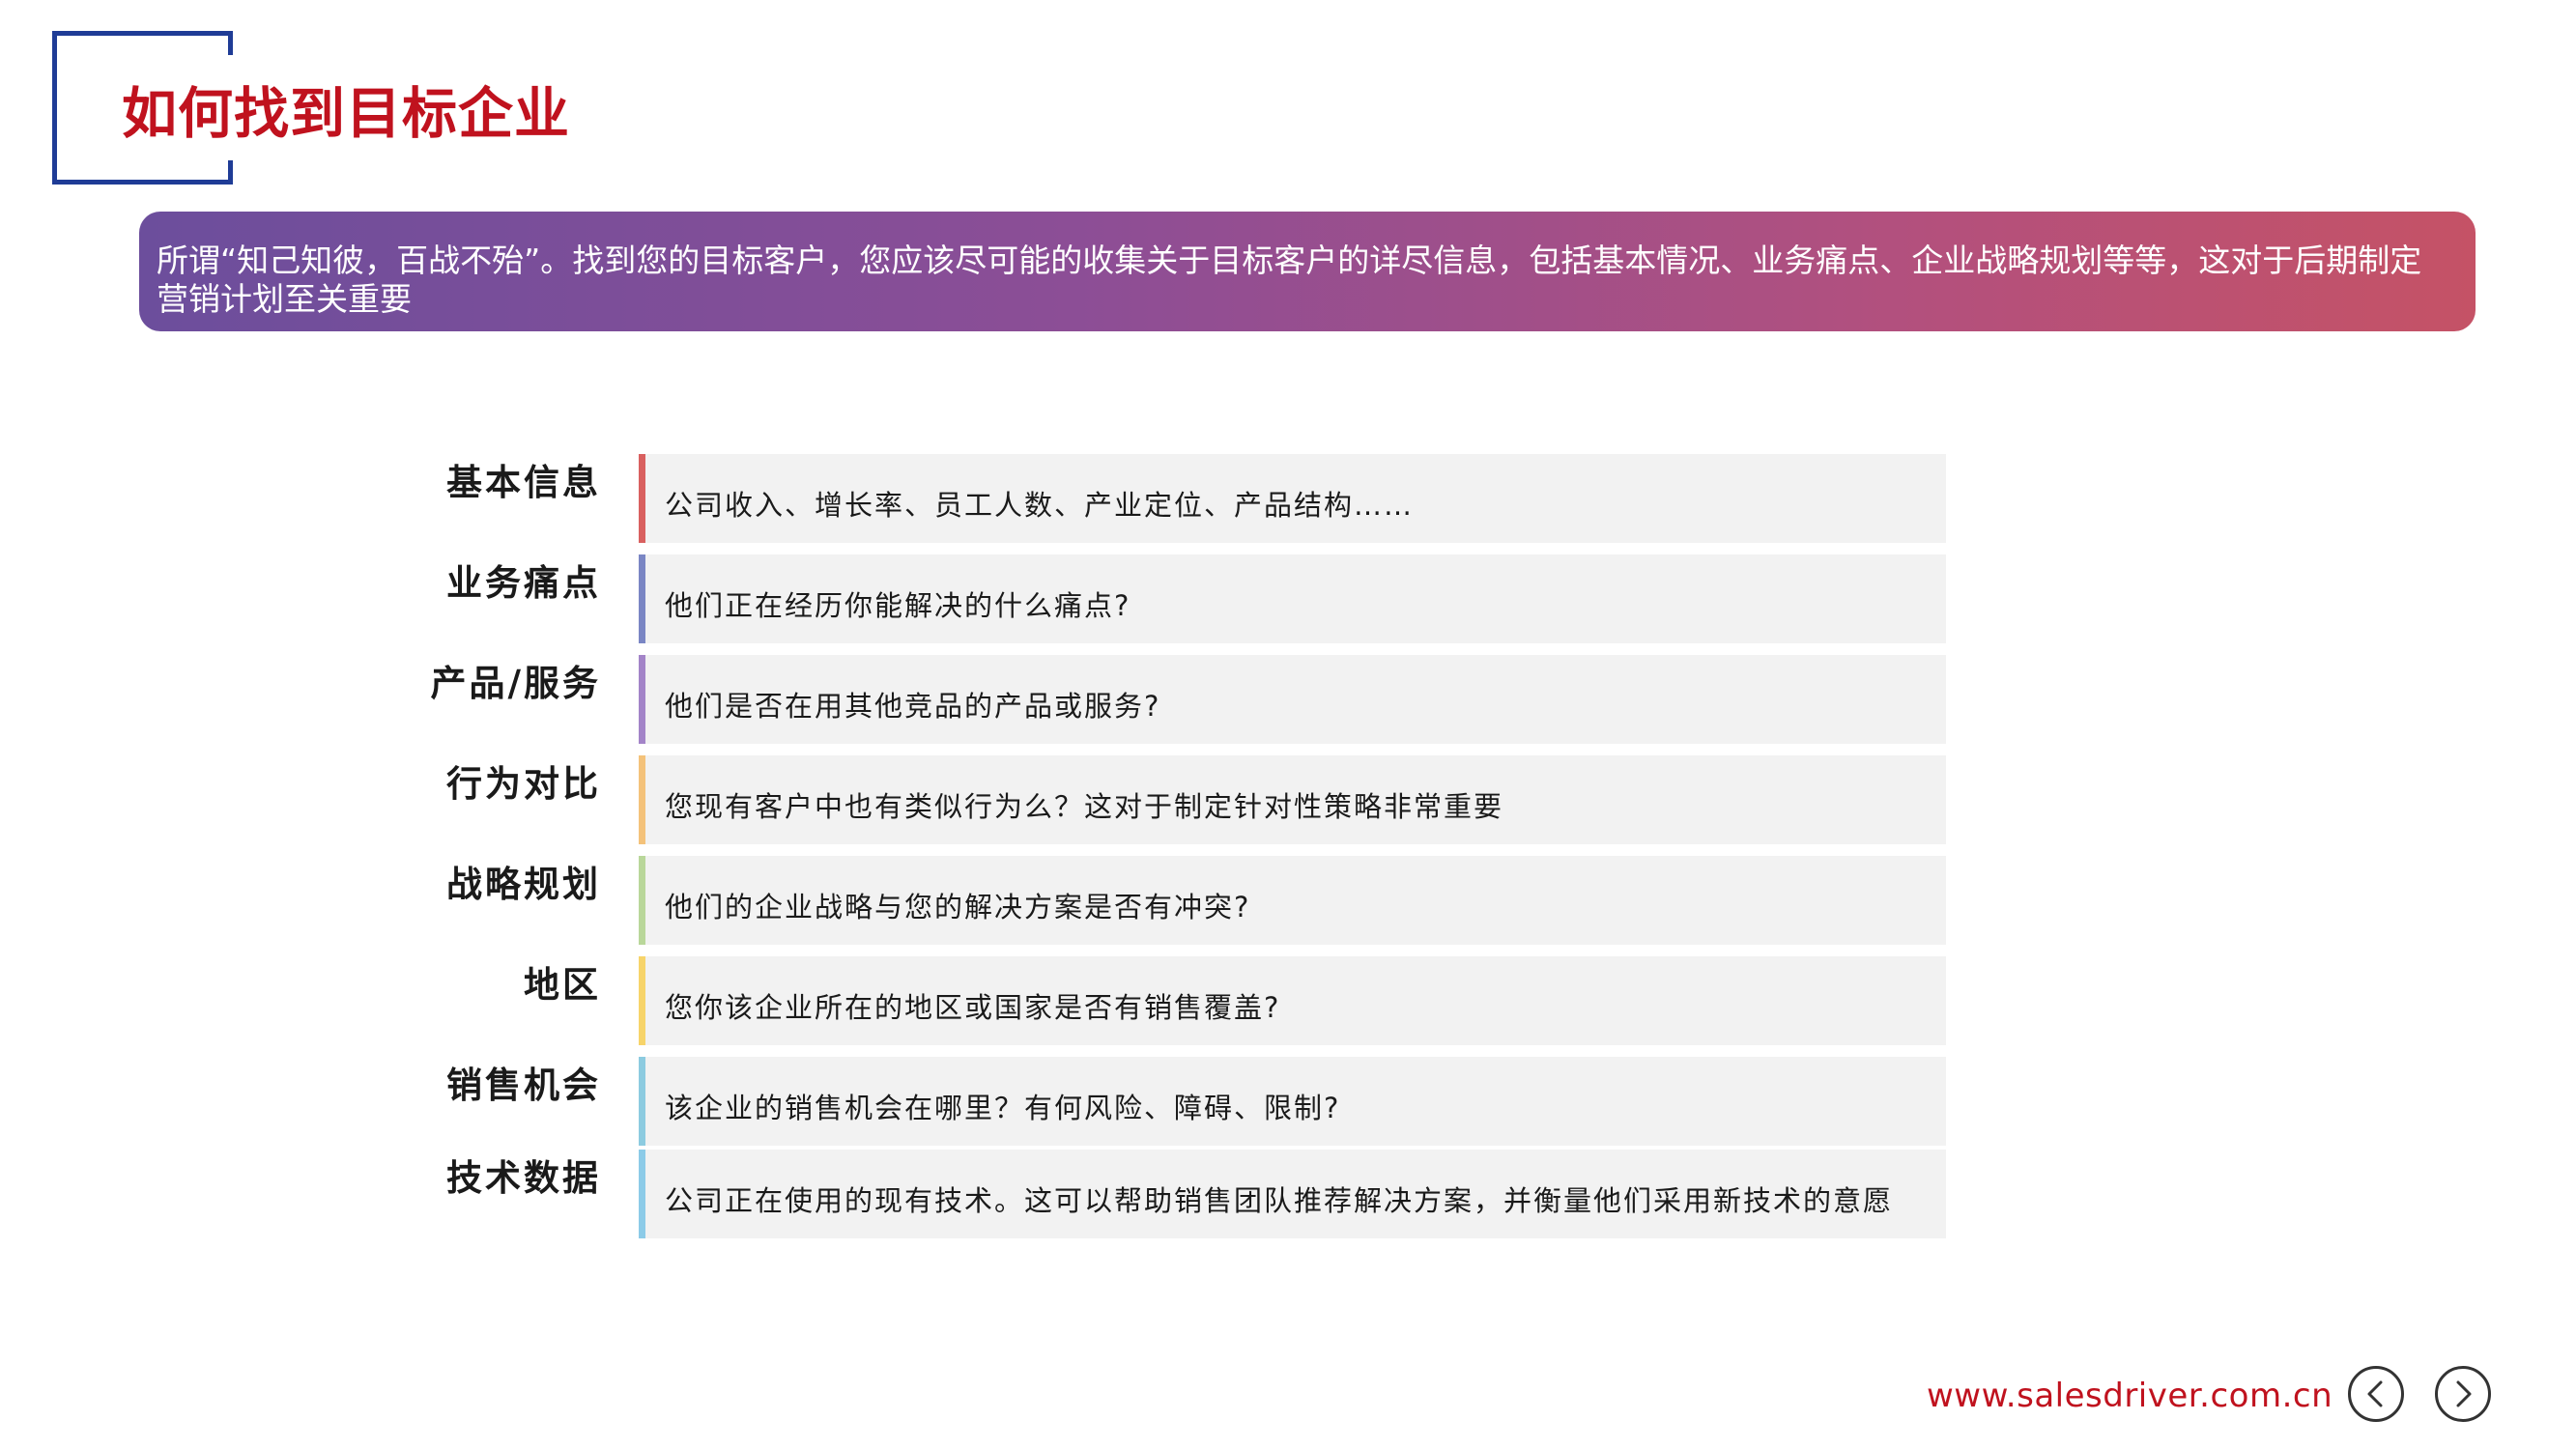 The image size is (2576, 1449). Describe the element at coordinates (1003, 1108) in the screenshot. I see `row-text: 该企业的销售机会在哪里？有何风险、障碍、限制?` at that location.